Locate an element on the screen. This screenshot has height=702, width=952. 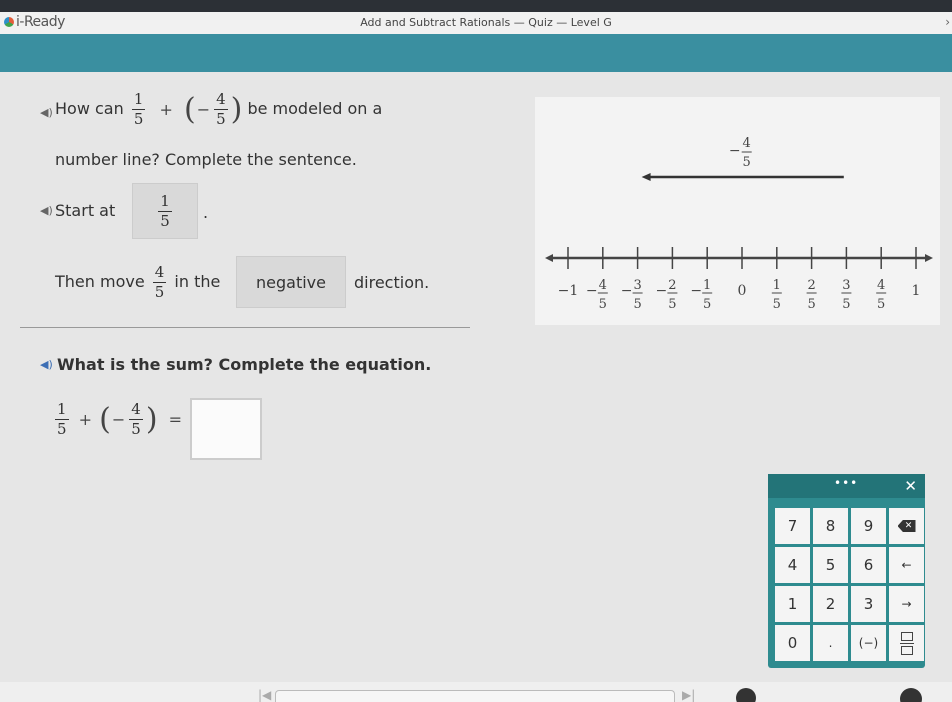
key-3: 3 is located at coordinates (868, 604).